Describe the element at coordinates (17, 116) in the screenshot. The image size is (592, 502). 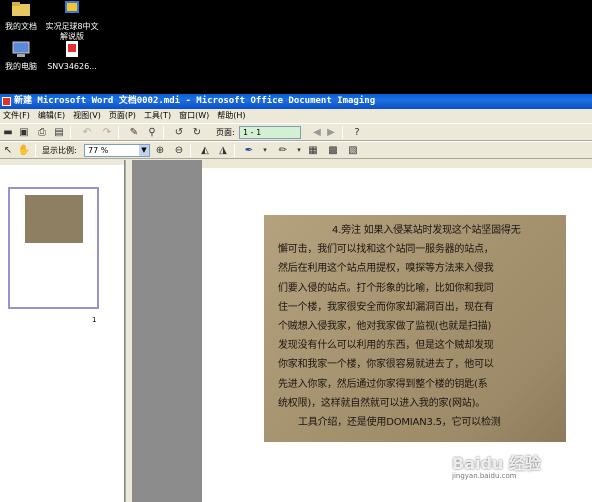
I see `menu-file: 文件(F)` at that location.